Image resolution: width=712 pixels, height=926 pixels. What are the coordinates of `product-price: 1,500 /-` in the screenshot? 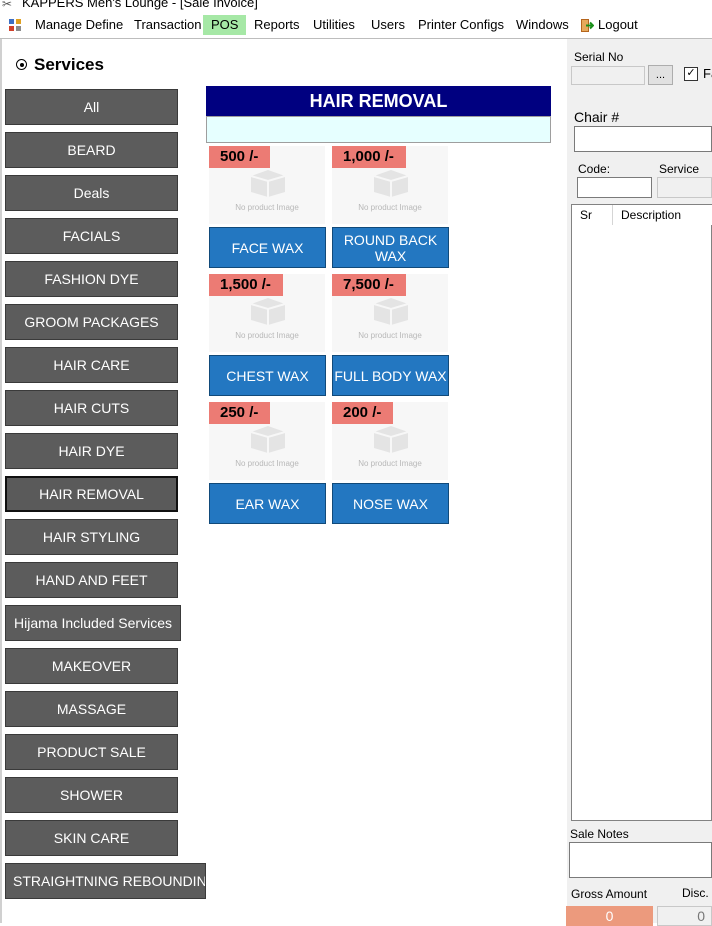 It's located at (246, 285).